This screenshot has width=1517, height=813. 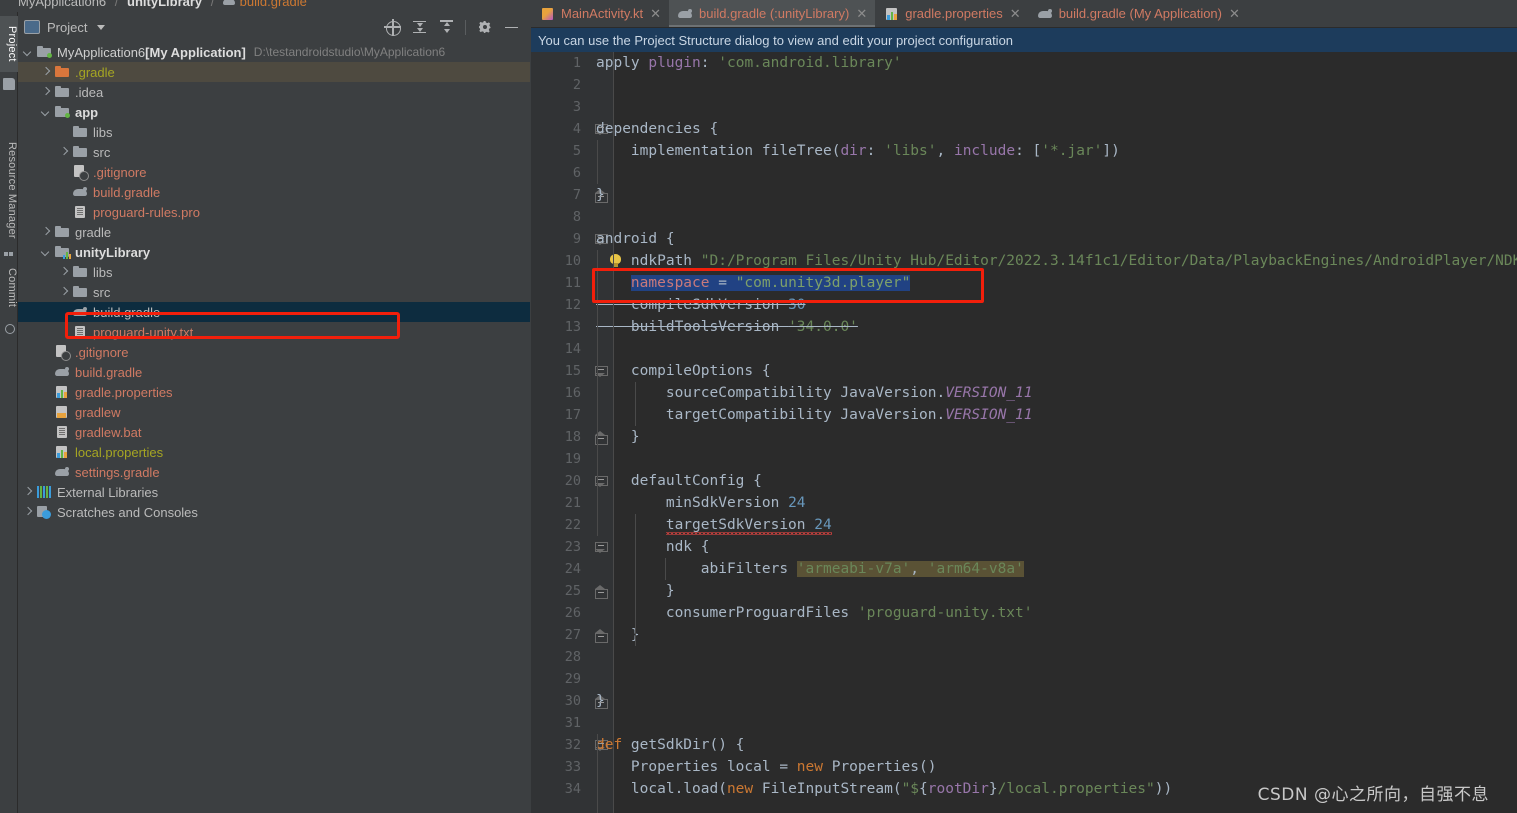 I want to click on tree-item-gradle-properties: gradle.properties, so click(x=274, y=392).